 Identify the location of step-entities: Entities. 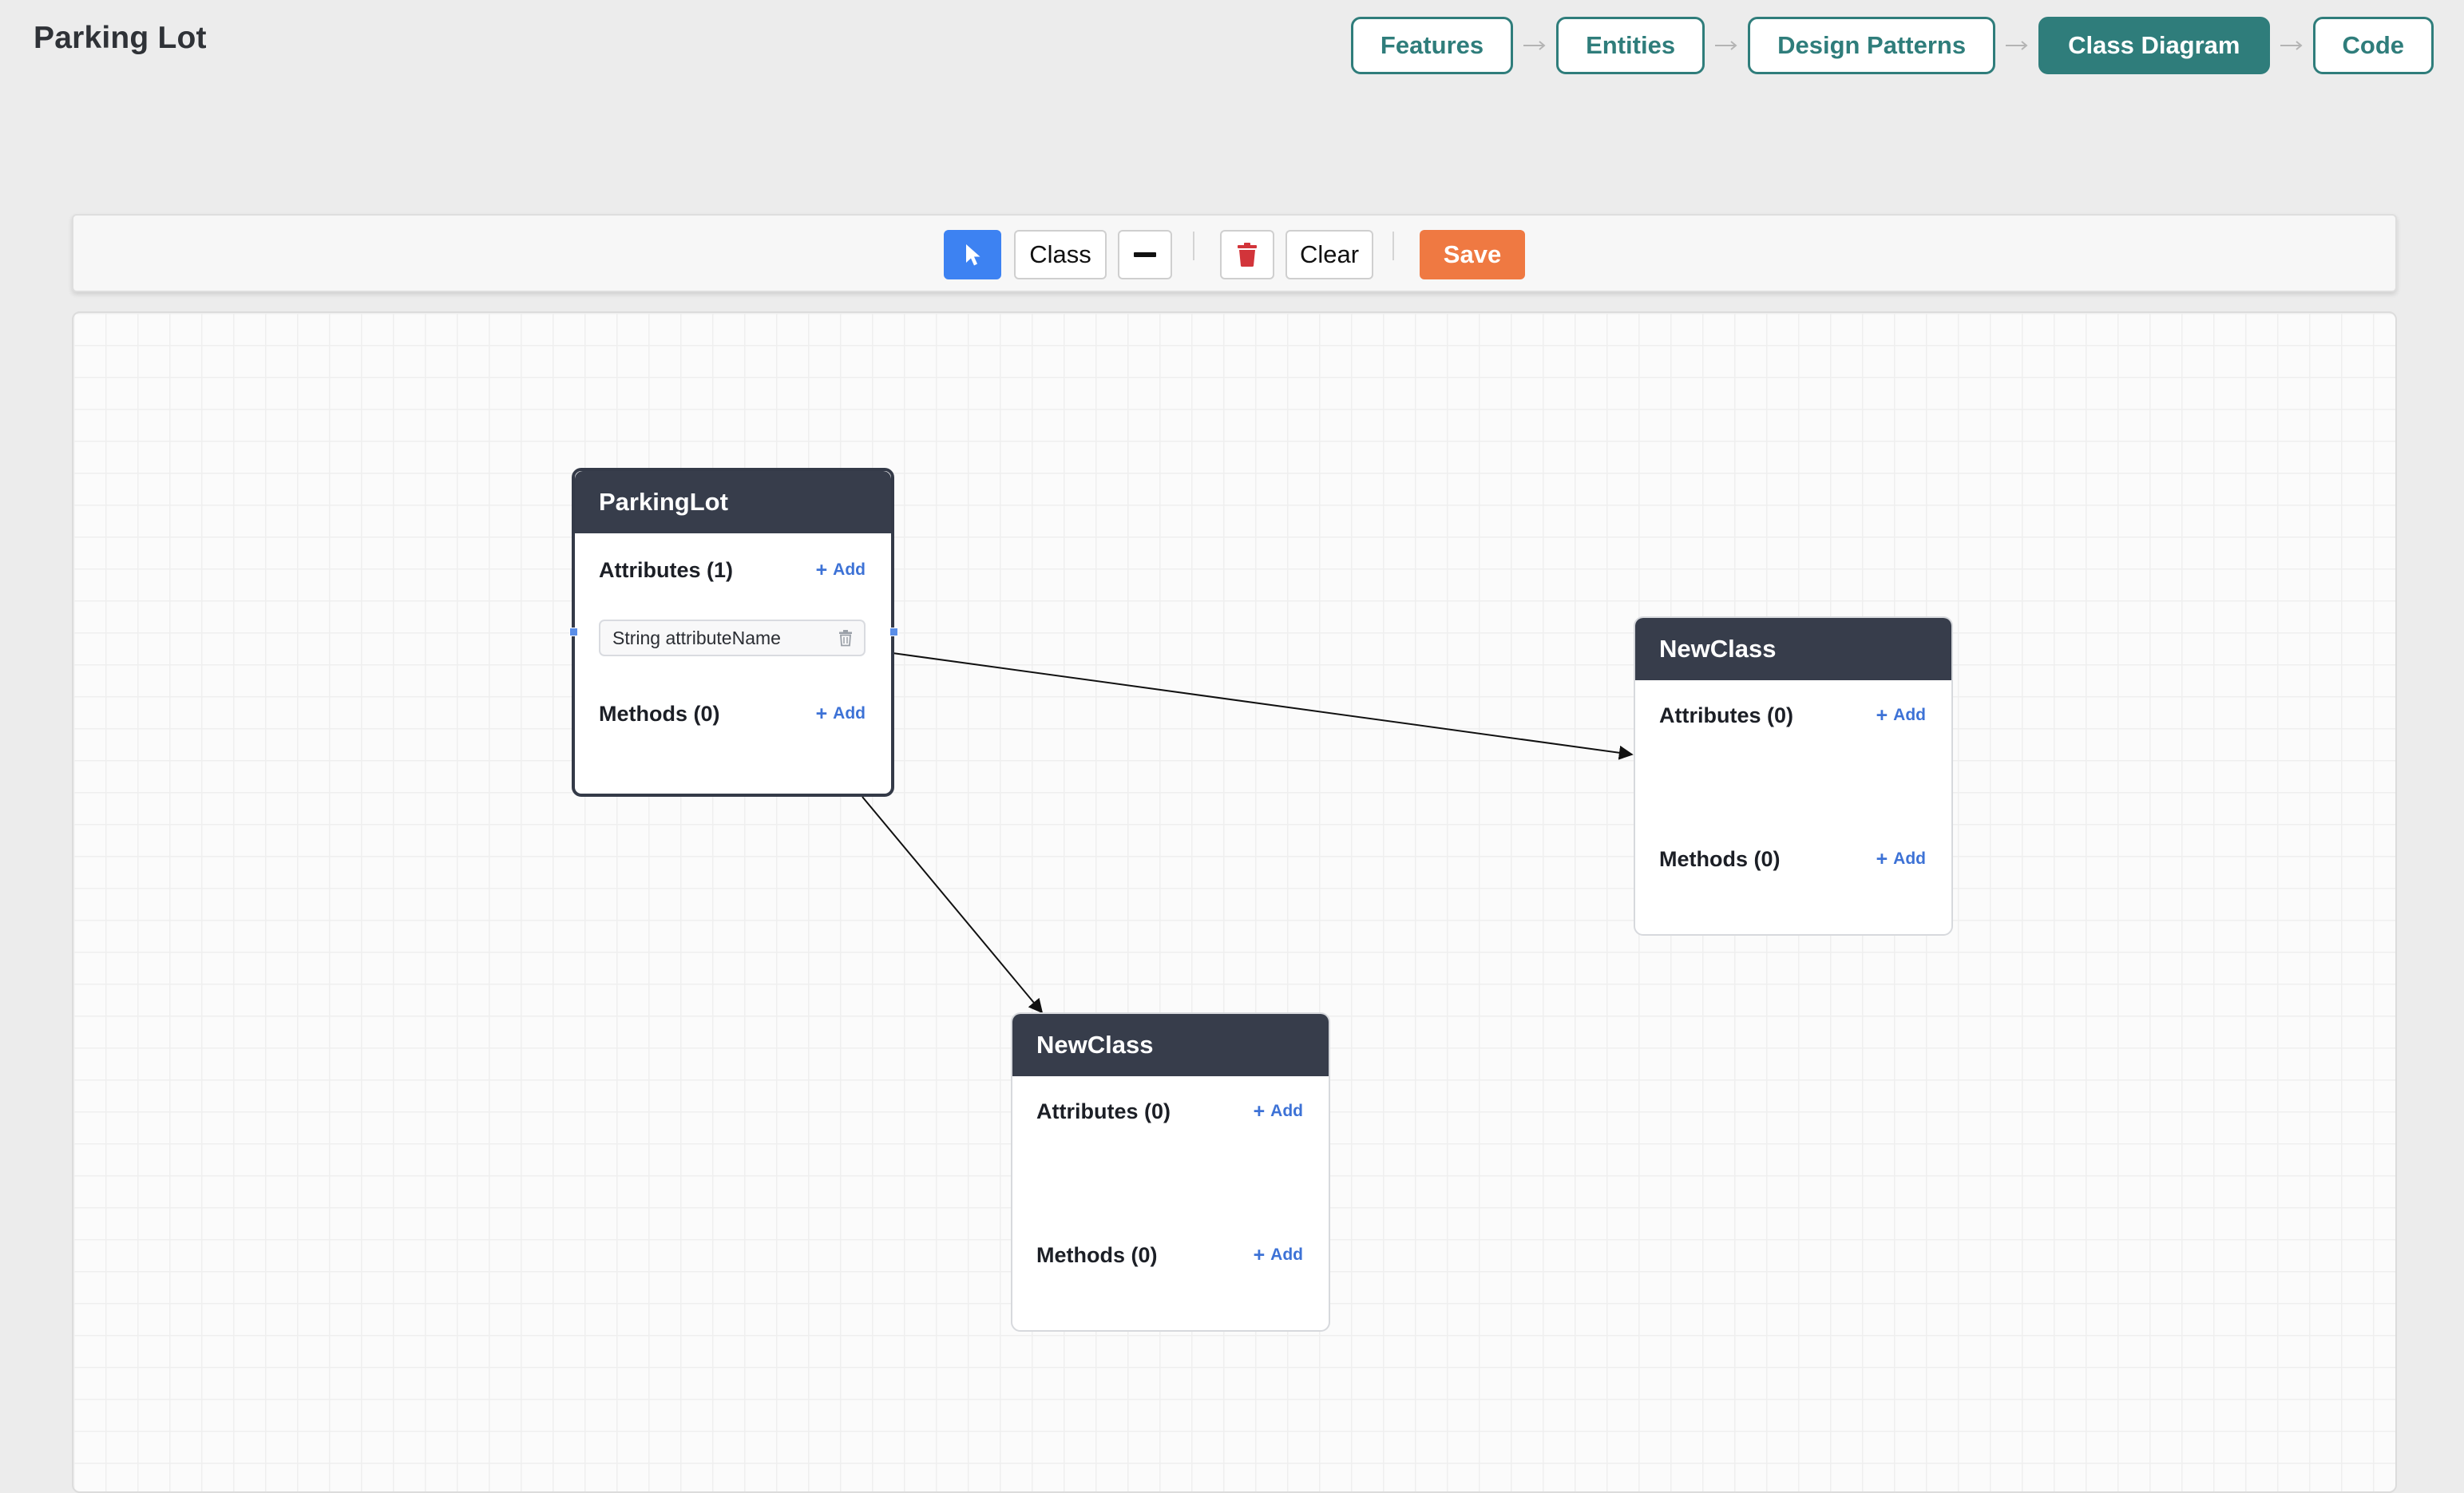
(1630, 45).